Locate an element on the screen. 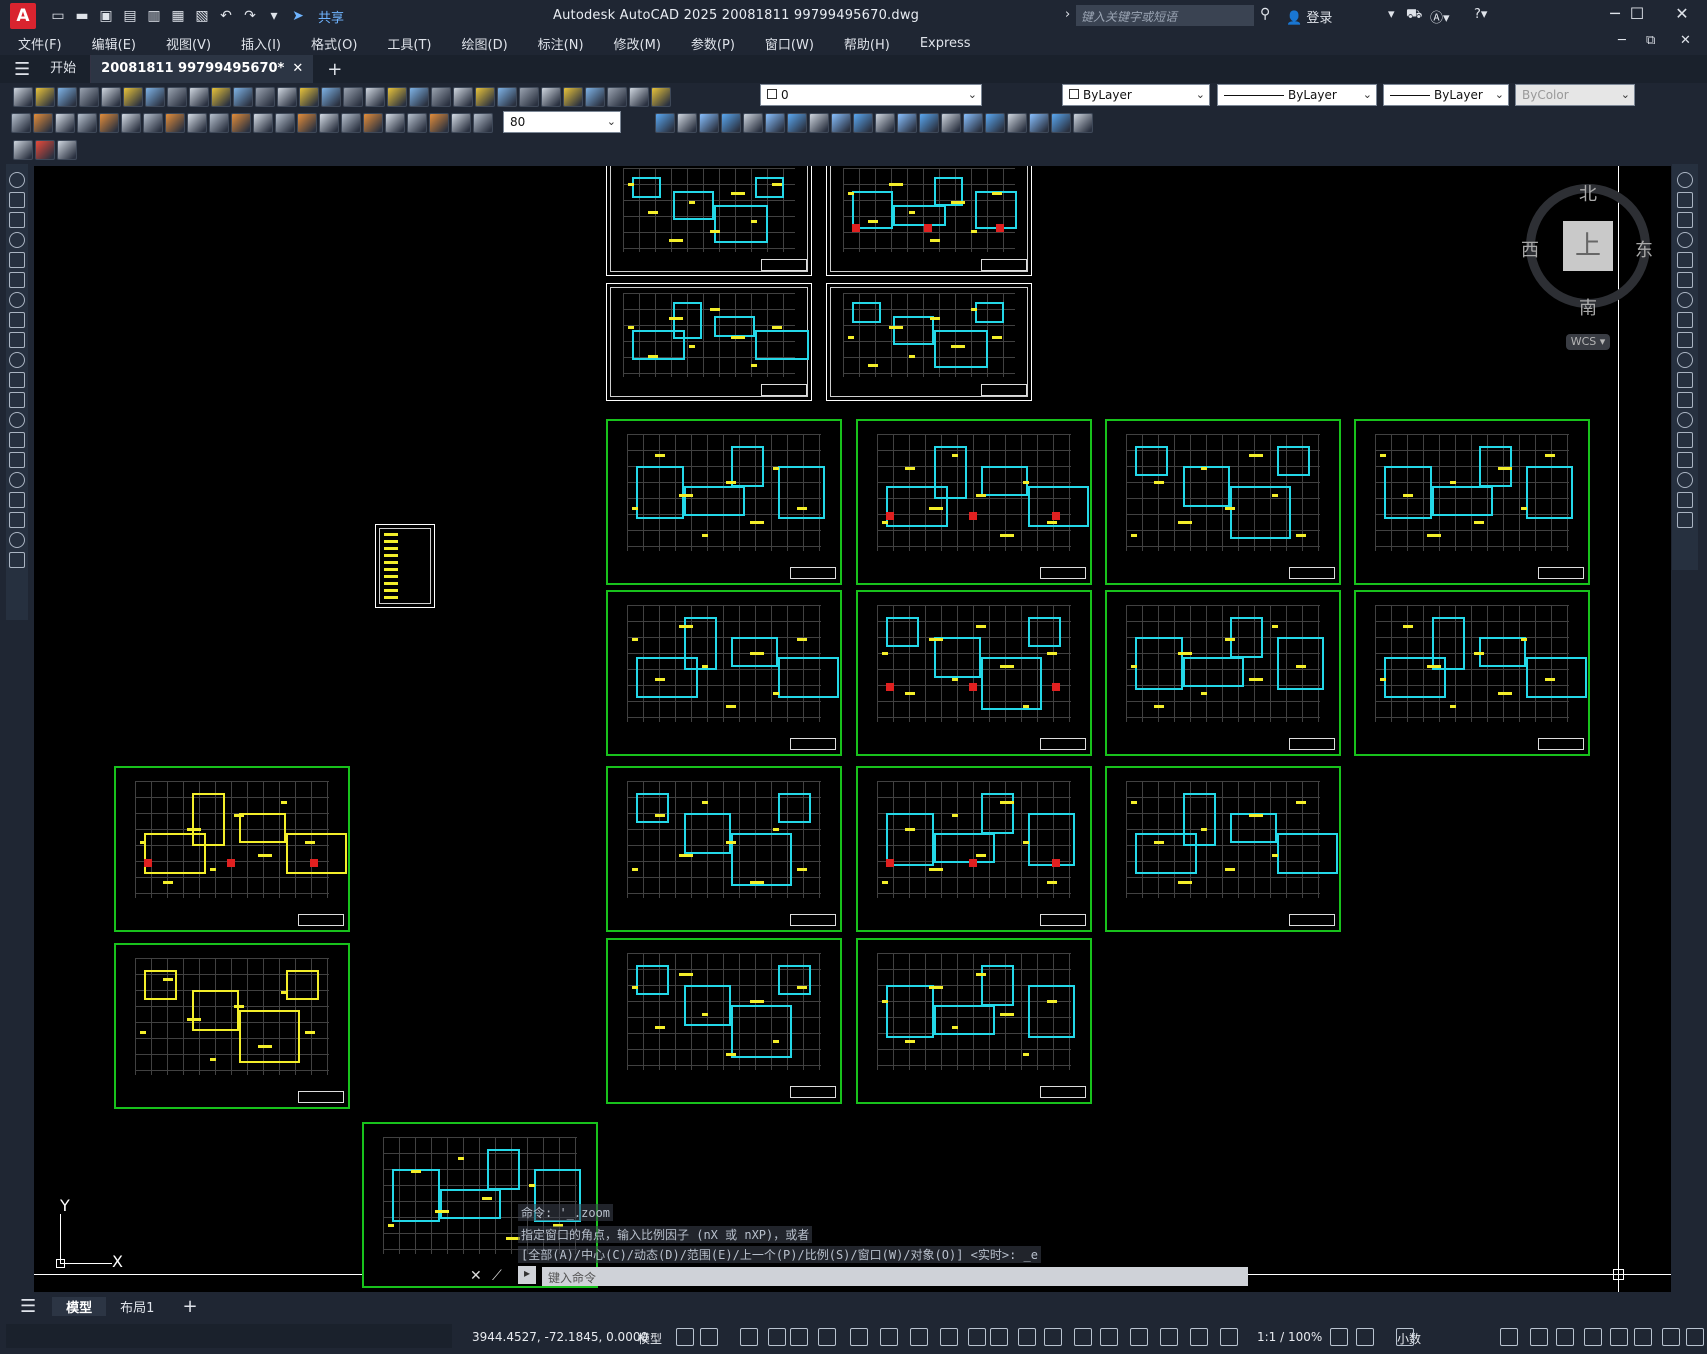 This screenshot has width=1707, height=1354. tab-model: 模型 is located at coordinates (79, 1306).